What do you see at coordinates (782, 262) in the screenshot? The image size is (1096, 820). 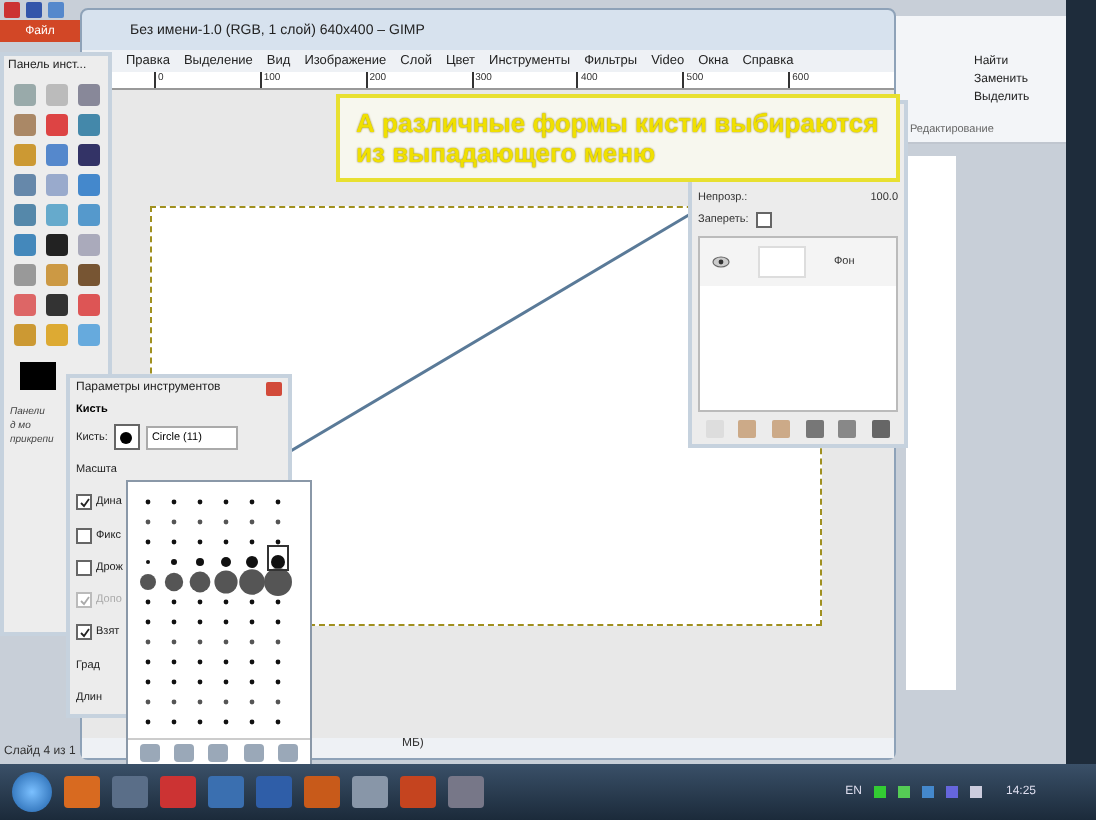 I see `layer-thumbnail` at bounding box center [782, 262].